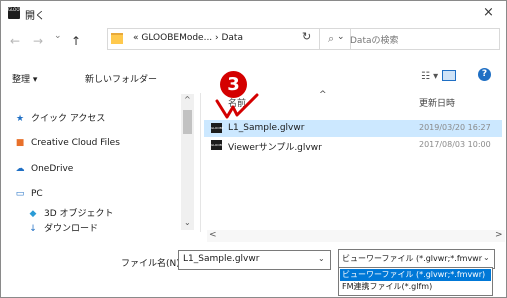 The width and height of the screenshot is (507, 298). I want to click on scroll-right-icon: >, so click(499, 235).